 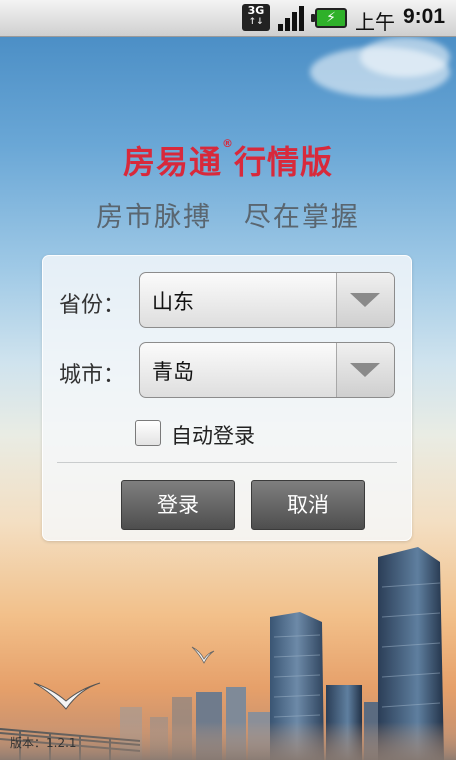 What do you see at coordinates (92, 375) in the screenshot?
I see `city-label: 城市：` at bounding box center [92, 375].